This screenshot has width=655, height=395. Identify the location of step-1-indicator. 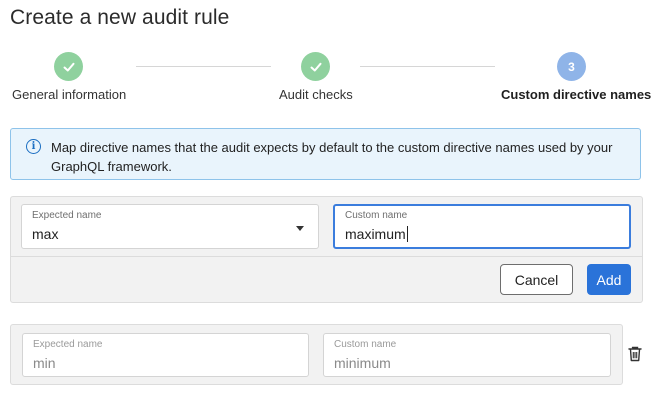
(68, 66).